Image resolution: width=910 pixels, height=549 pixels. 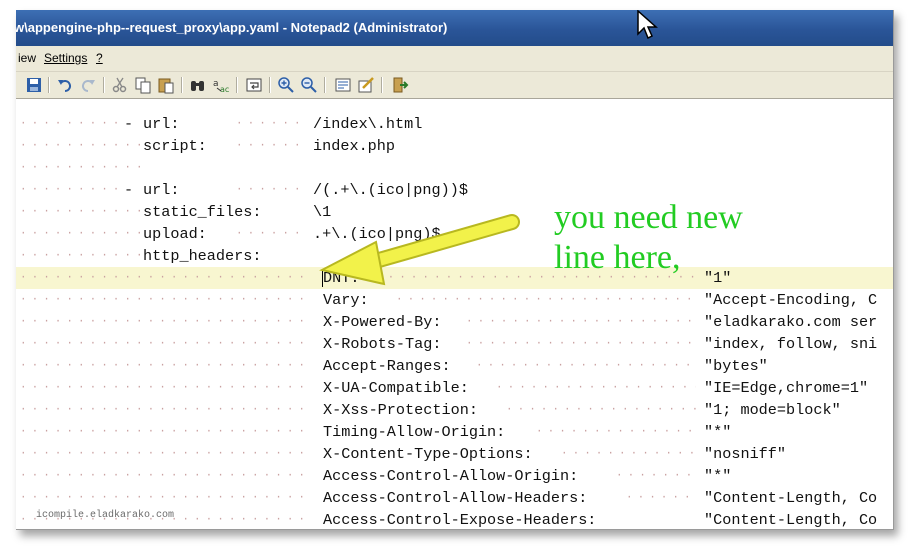 What do you see at coordinates (647, 25) in the screenshot?
I see `mouse-pointer-icon` at bounding box center [647, 25].